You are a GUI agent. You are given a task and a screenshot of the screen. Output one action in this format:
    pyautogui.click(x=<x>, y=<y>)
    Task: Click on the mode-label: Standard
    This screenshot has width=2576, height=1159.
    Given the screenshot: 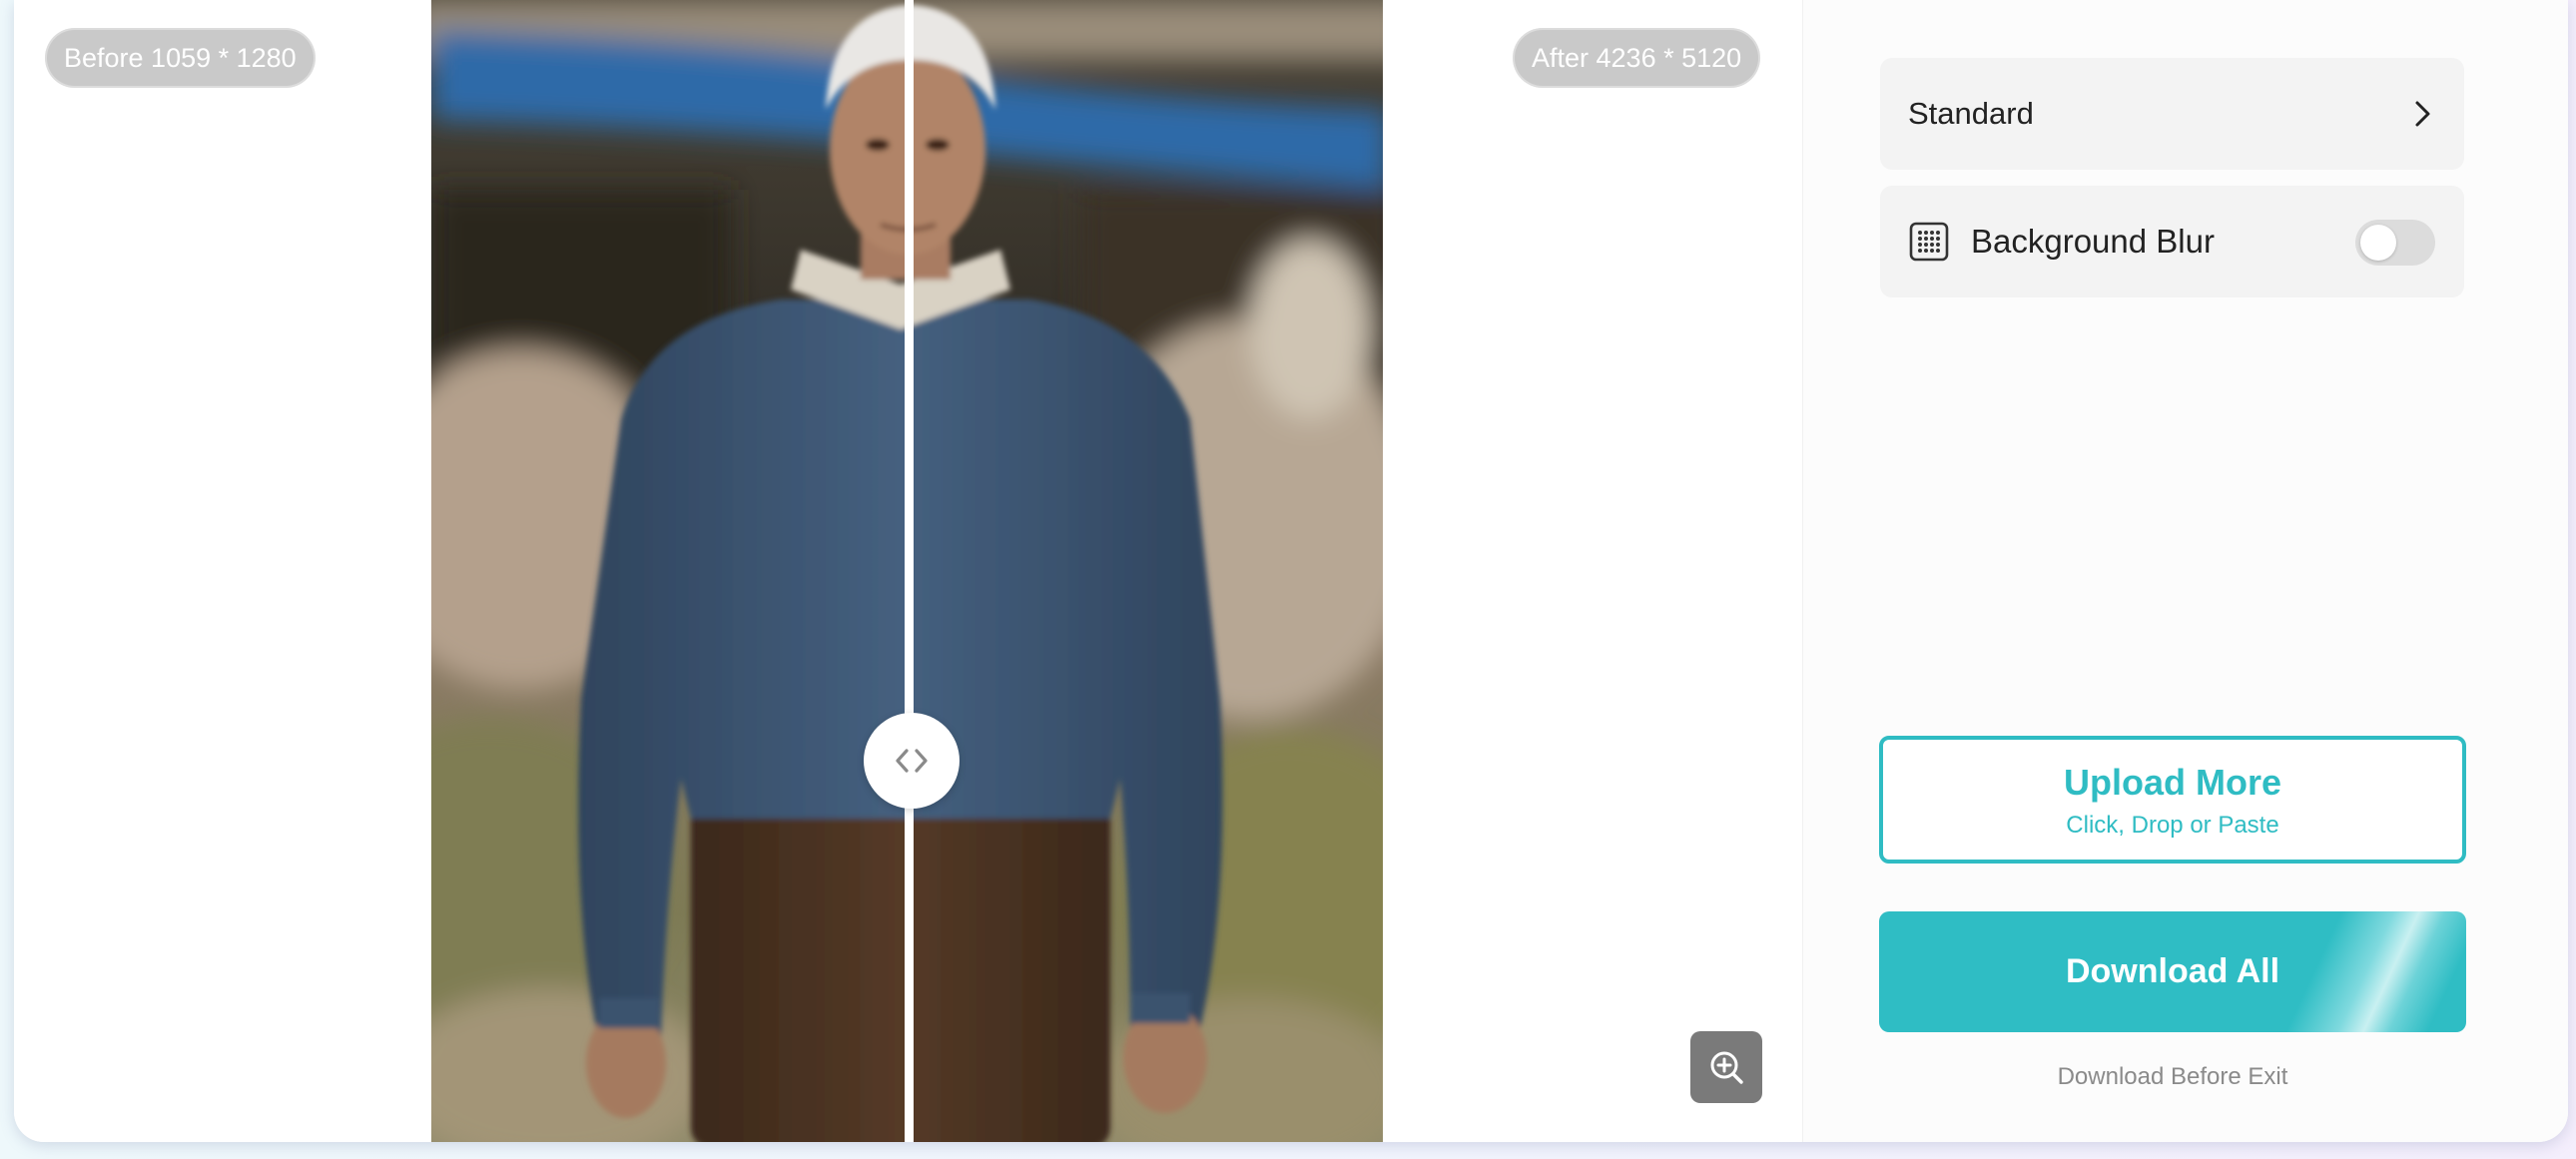 What is the action you would take?
    pyautogui.click(x=1971, y=113)
    